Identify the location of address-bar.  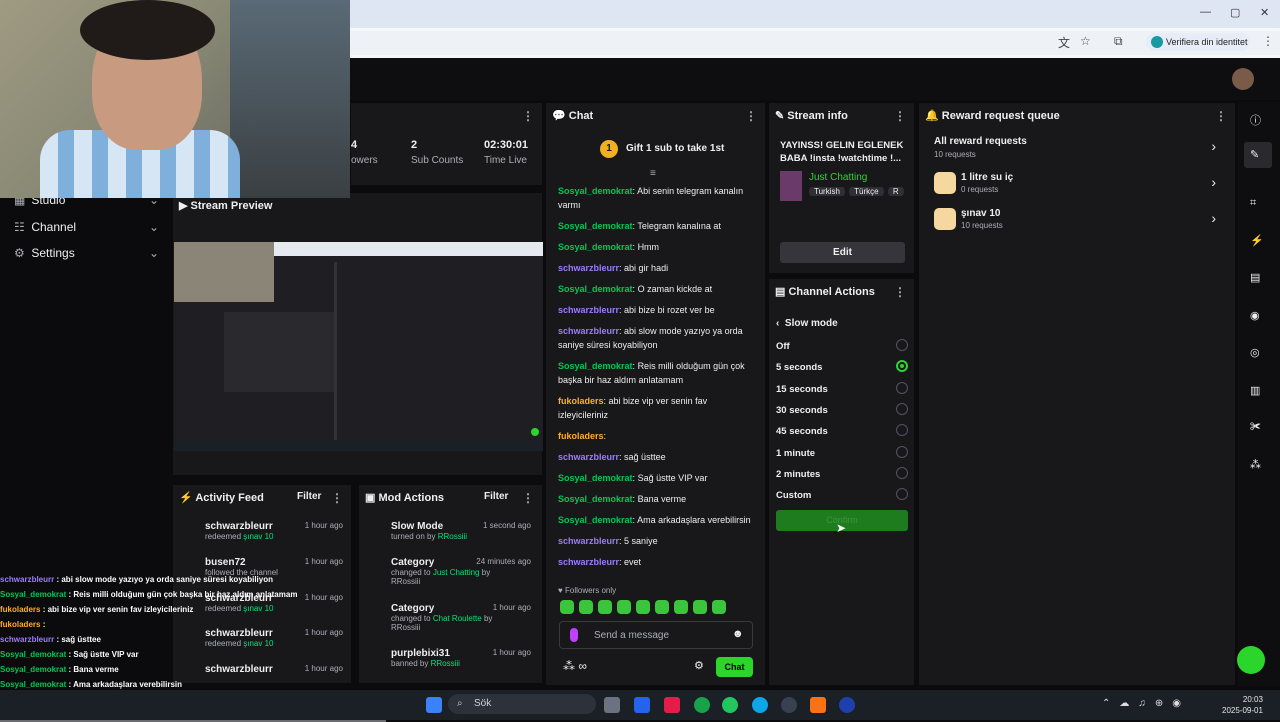
(790, 43).